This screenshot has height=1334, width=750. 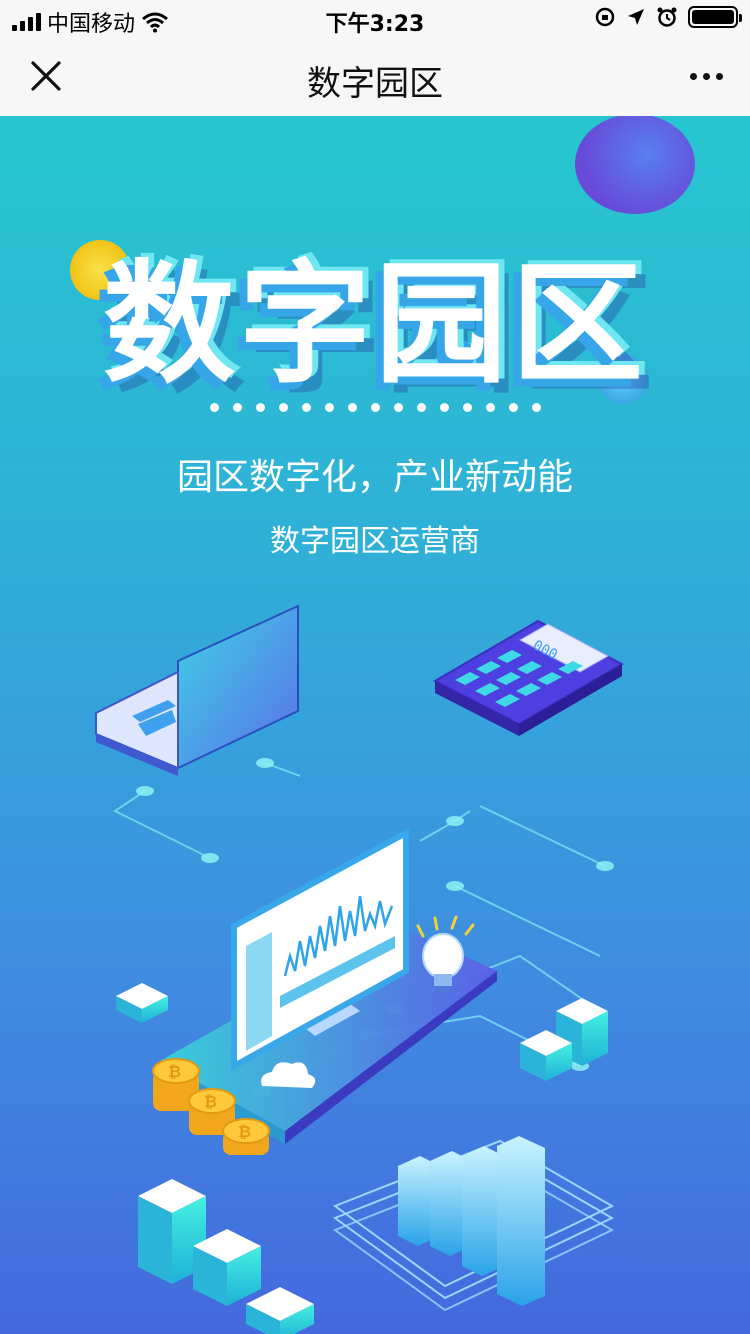 I want to click on hero-tagline: 数字园区运营商, so click(x=375, y=541).